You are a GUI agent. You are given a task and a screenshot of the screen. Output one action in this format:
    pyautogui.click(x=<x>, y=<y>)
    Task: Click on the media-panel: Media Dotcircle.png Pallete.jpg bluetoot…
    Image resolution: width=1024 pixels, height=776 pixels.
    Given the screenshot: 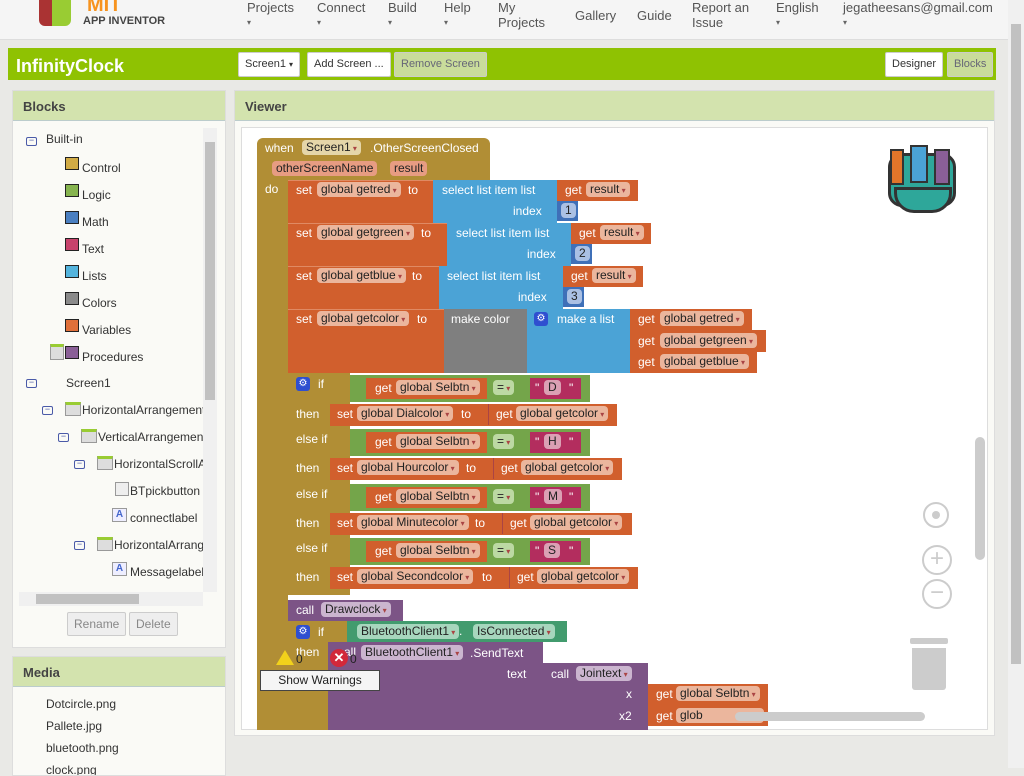 What is the action you would take?
    pyautogui.click(x=119, y=716)
    